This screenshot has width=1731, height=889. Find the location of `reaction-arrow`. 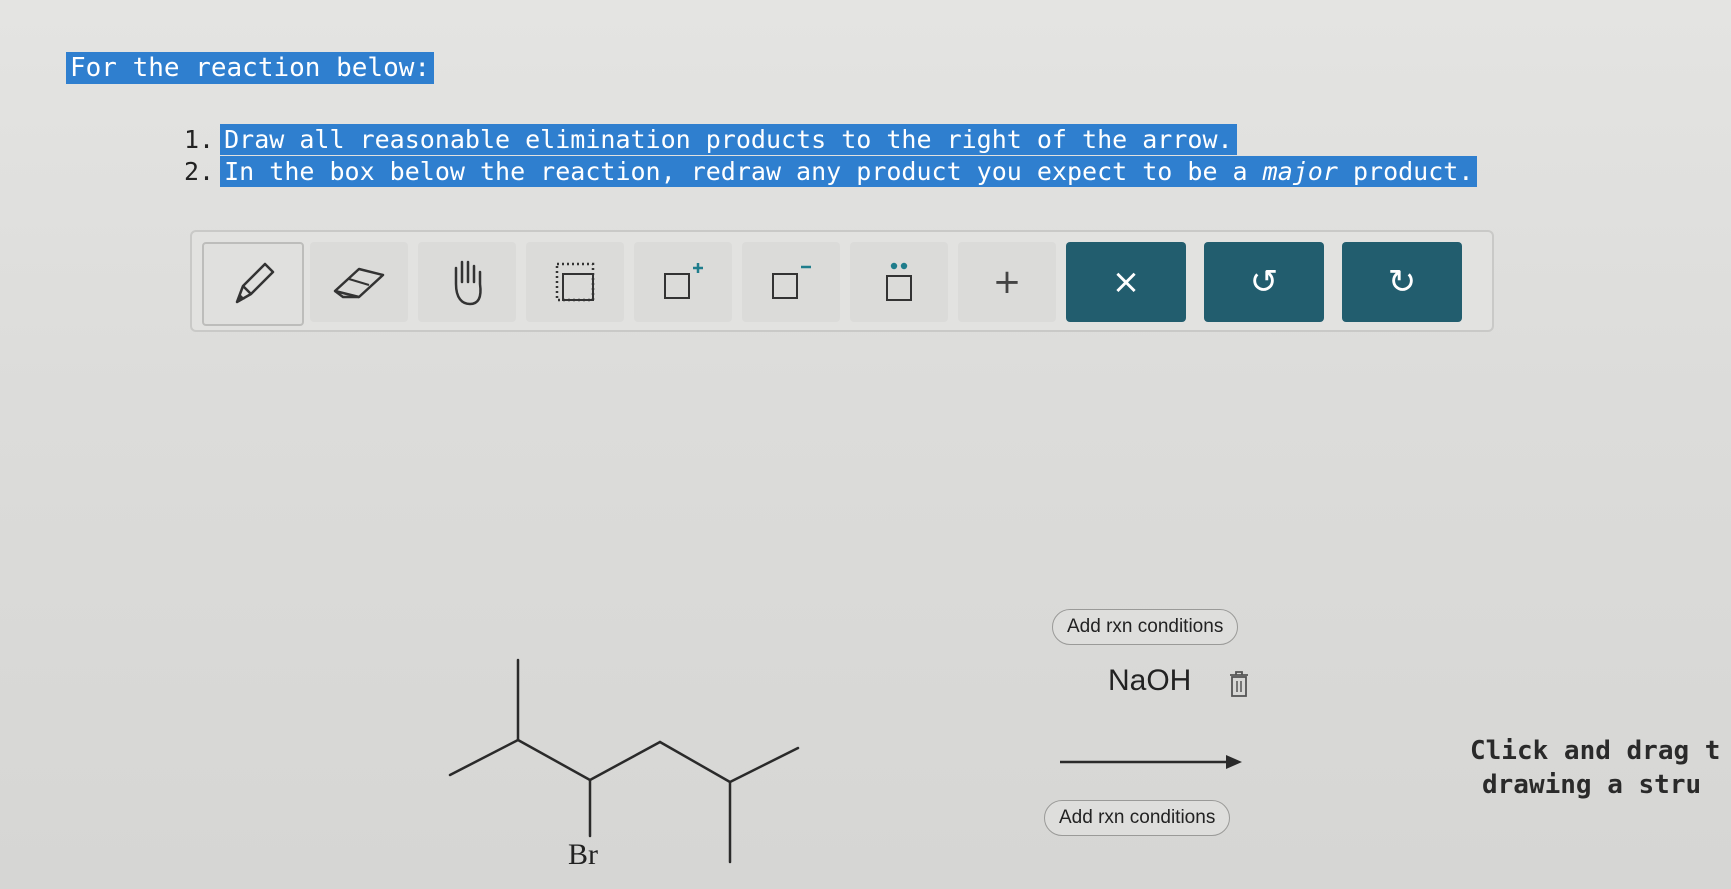

reaction-arrow is located at coordinates (1151, 762).